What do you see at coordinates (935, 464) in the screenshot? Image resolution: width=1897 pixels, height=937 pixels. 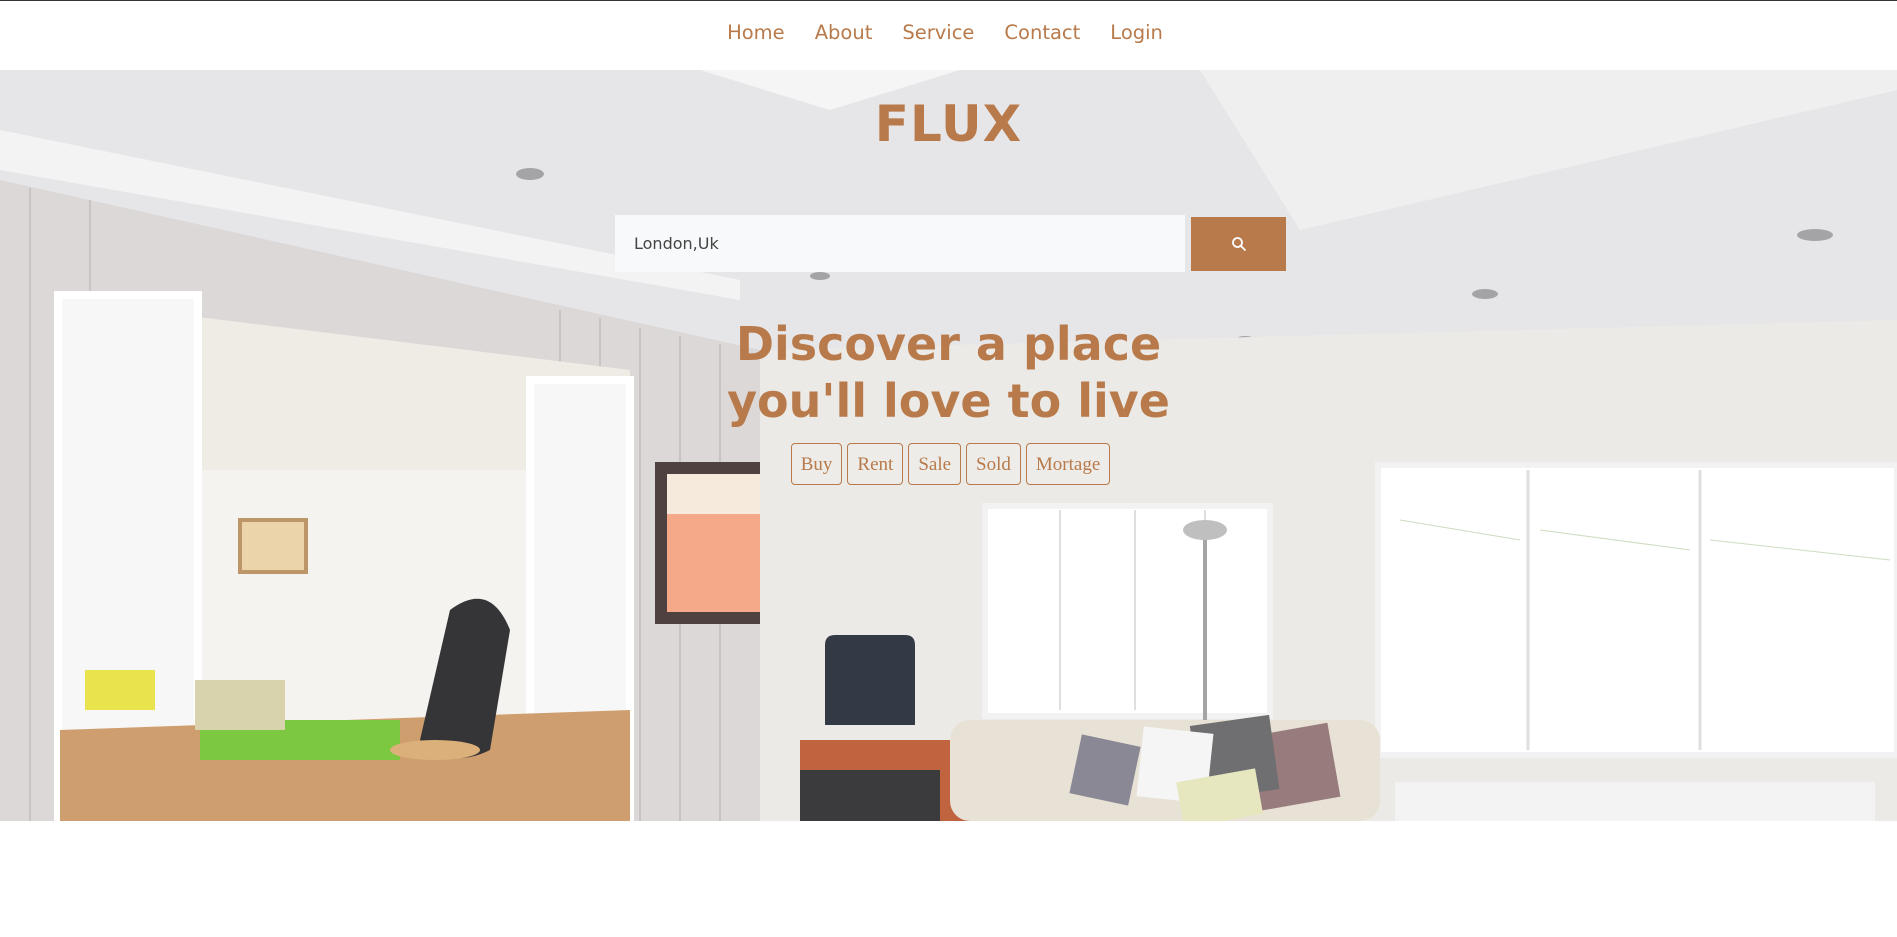 I see `filter-sale-button: Sale` at bounding box center [935, 464].